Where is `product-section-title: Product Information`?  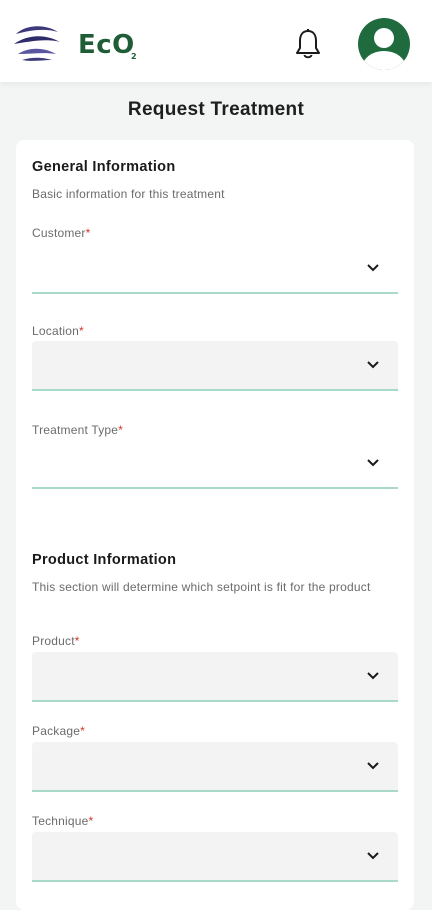
product-section-title: Product Information is located at coordinates (104, 560).